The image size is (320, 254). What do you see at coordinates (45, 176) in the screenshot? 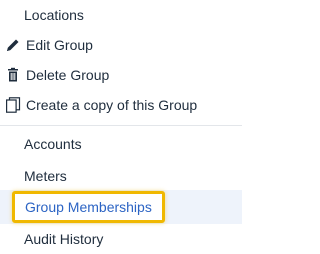
I see `menu-item-meters-label: Meters` at bounding box center [45, 176].